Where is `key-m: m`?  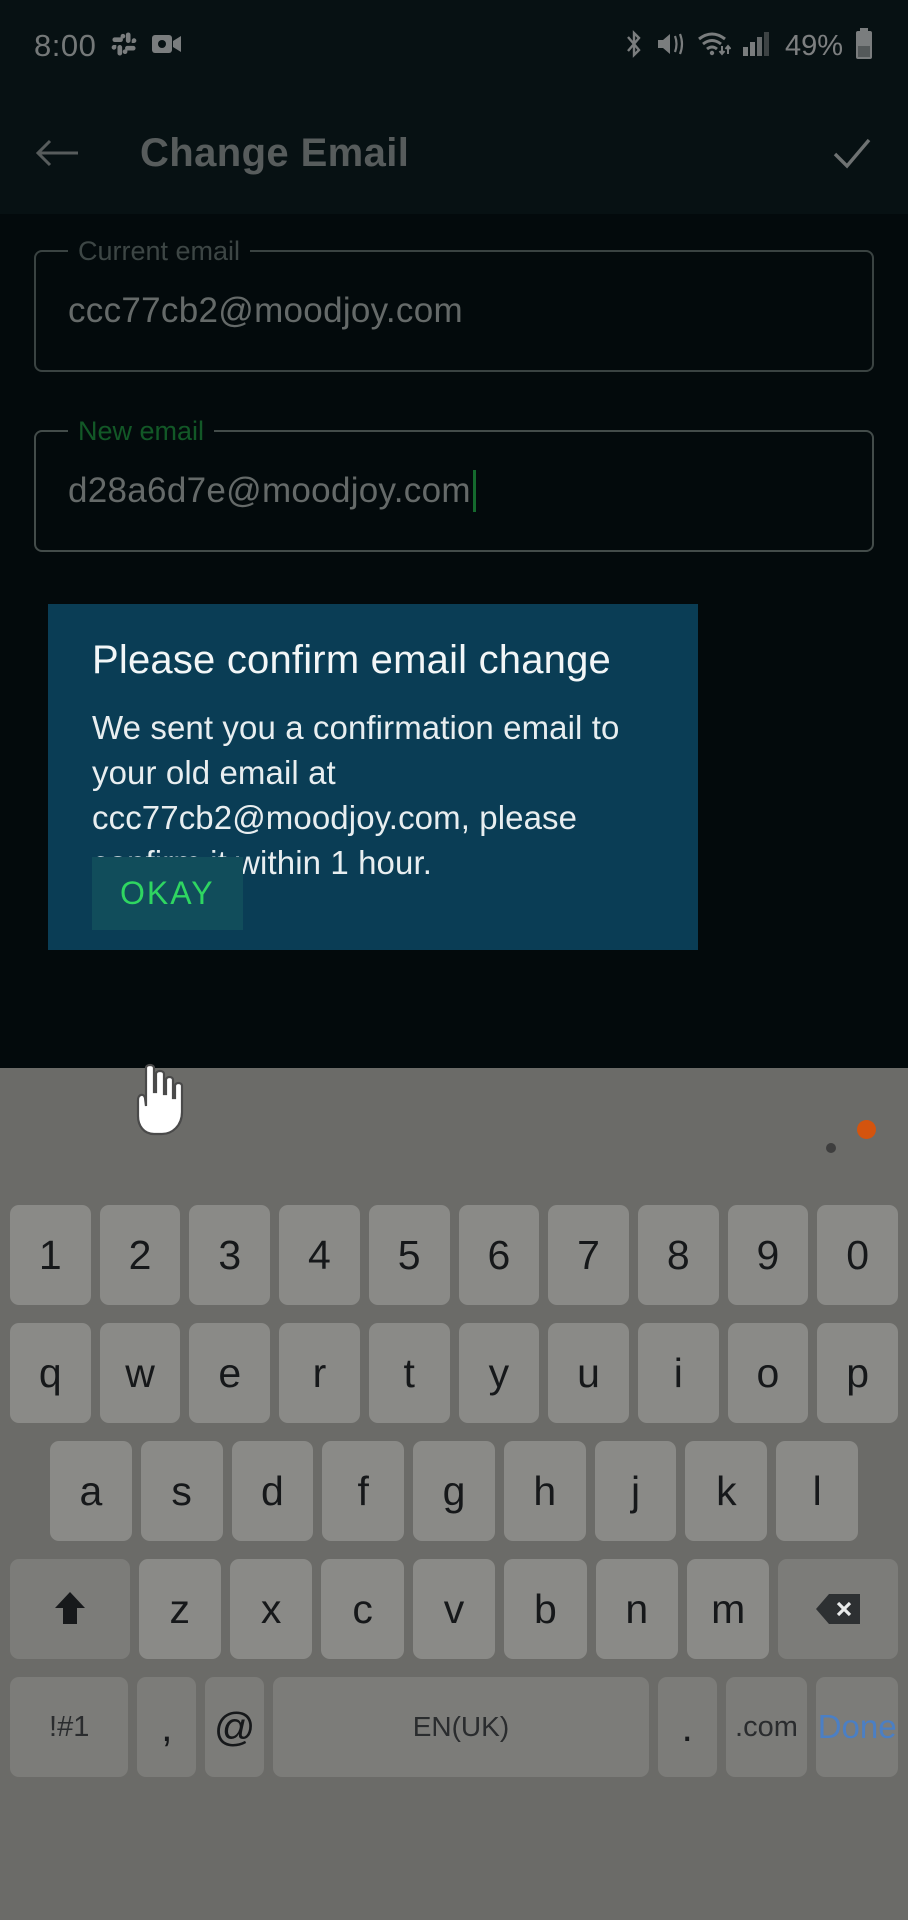 key-m: m is located at coordinates (728, 1609).